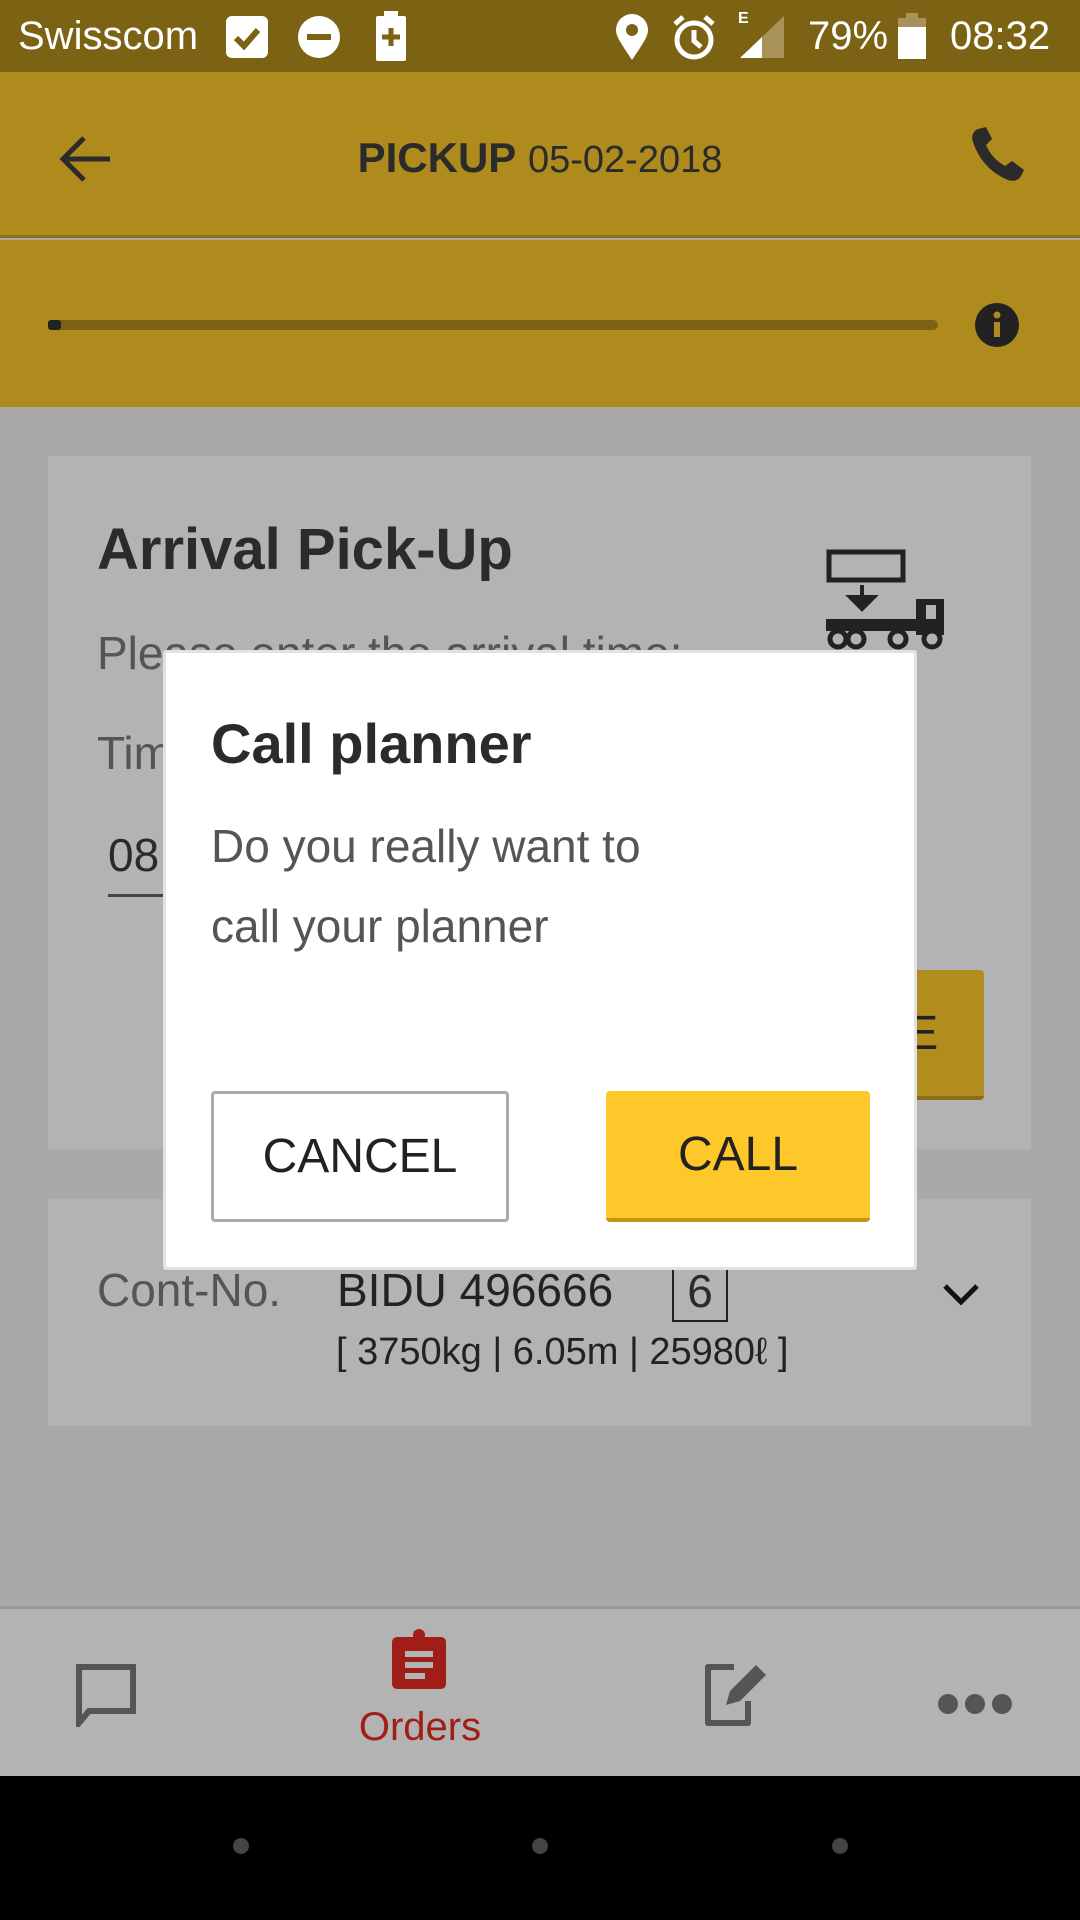  I want to click on dialog-message-line2: call your planner, so click(380, 926).